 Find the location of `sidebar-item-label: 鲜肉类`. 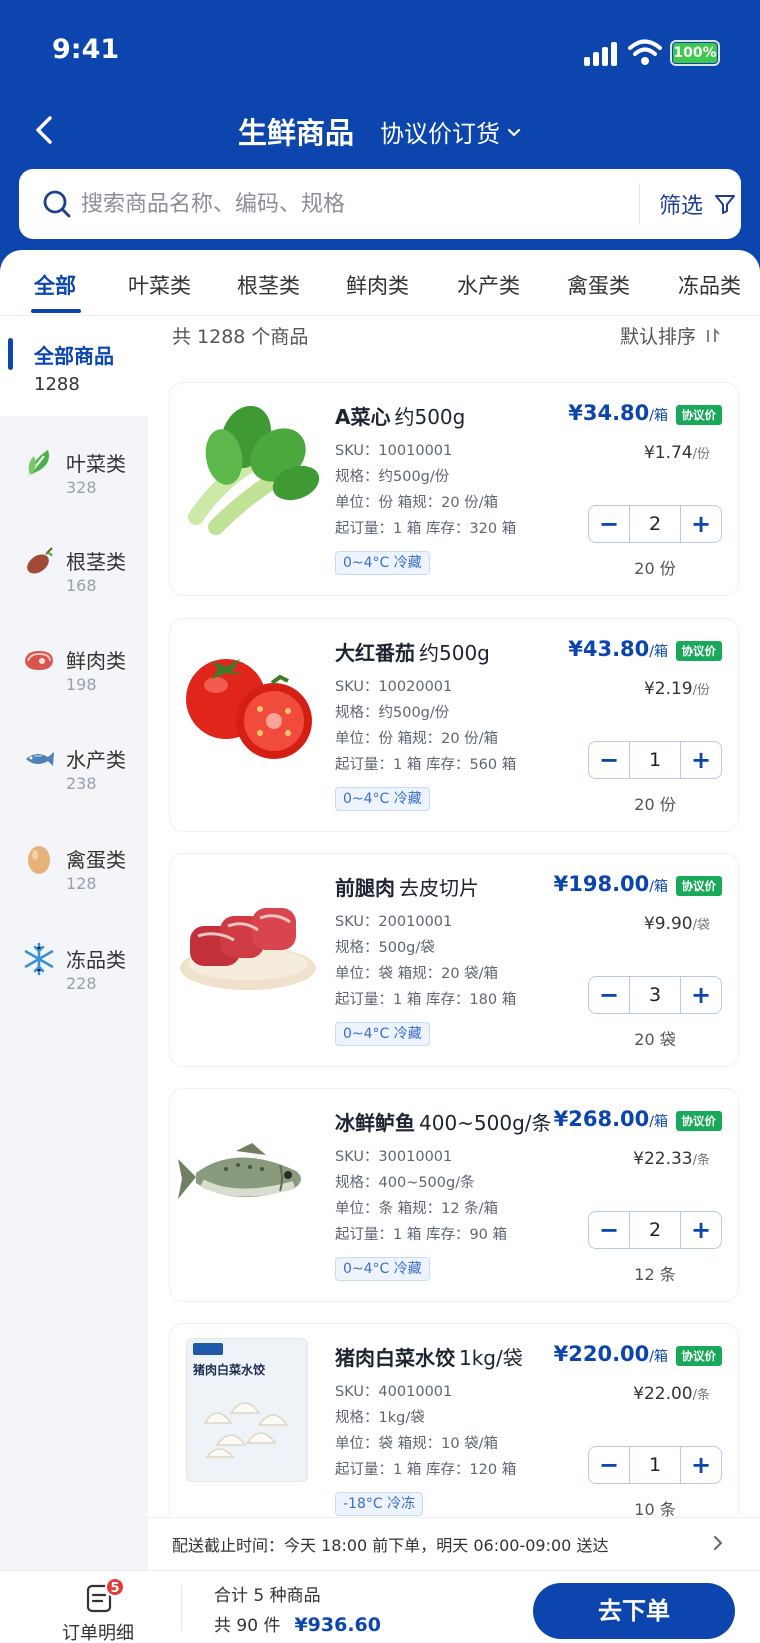

sidebar-item-label: 鲜肉类 is located at coordinates (96, 661).